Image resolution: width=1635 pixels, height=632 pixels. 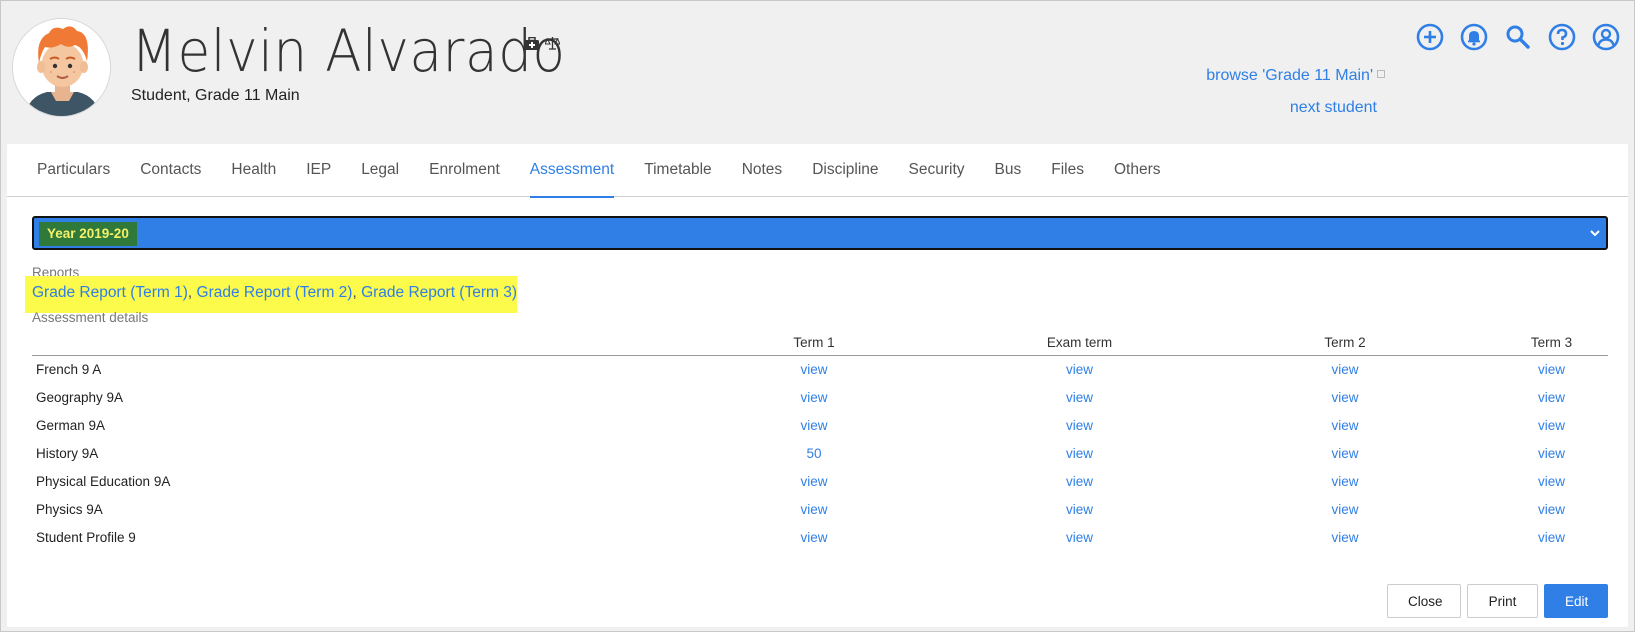 I want to click on student-role: Student, Grade 11 Main, so click(x=215, y=95).